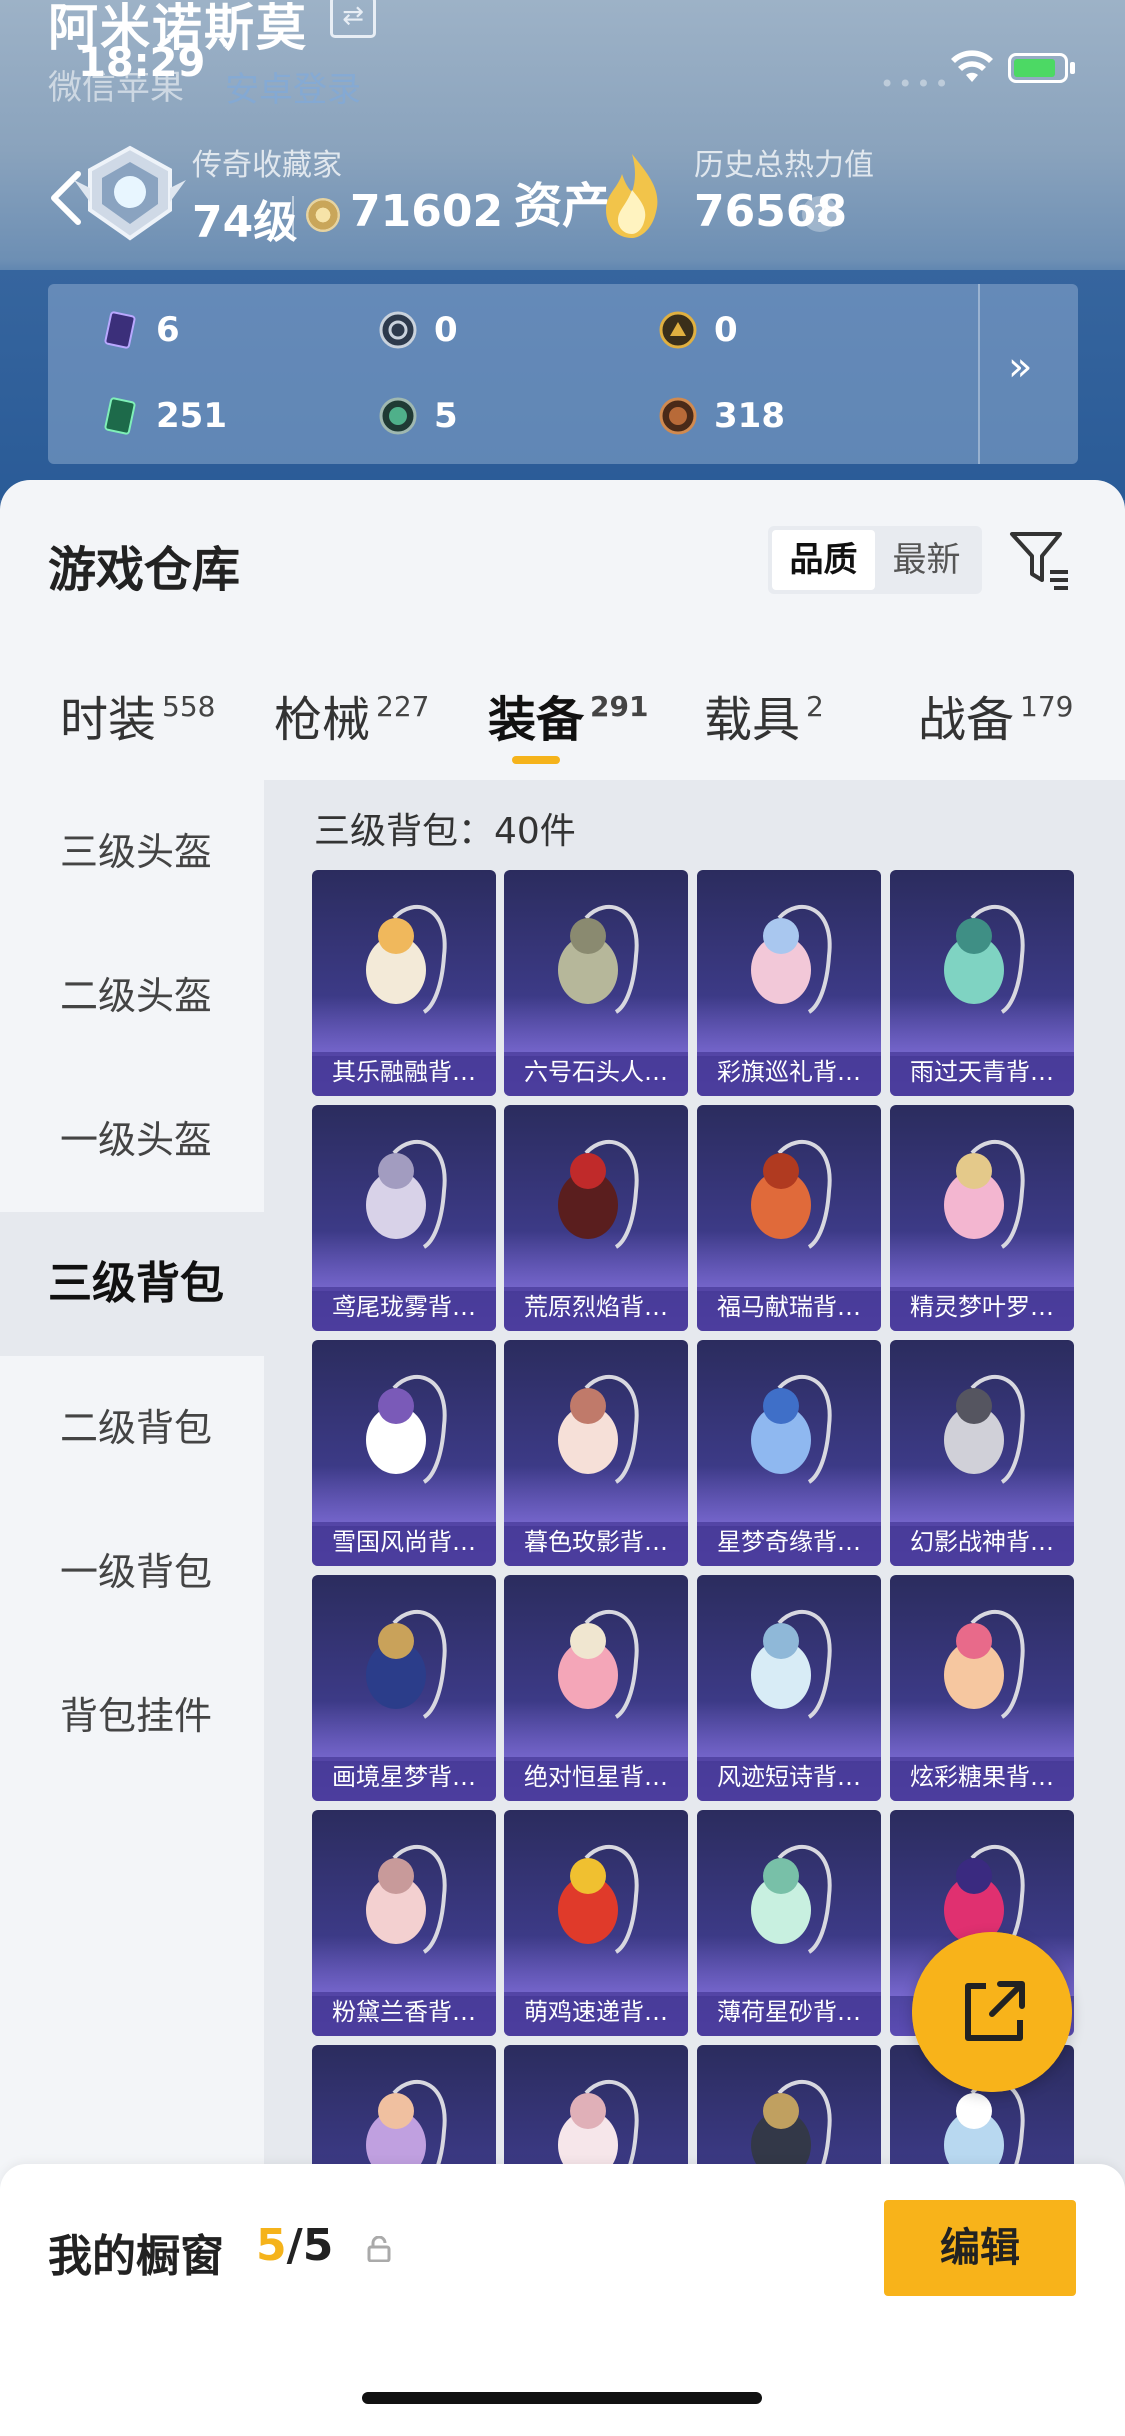 The image size is (1125, 2436). I want to click on stats-divider, so click(979, 374).